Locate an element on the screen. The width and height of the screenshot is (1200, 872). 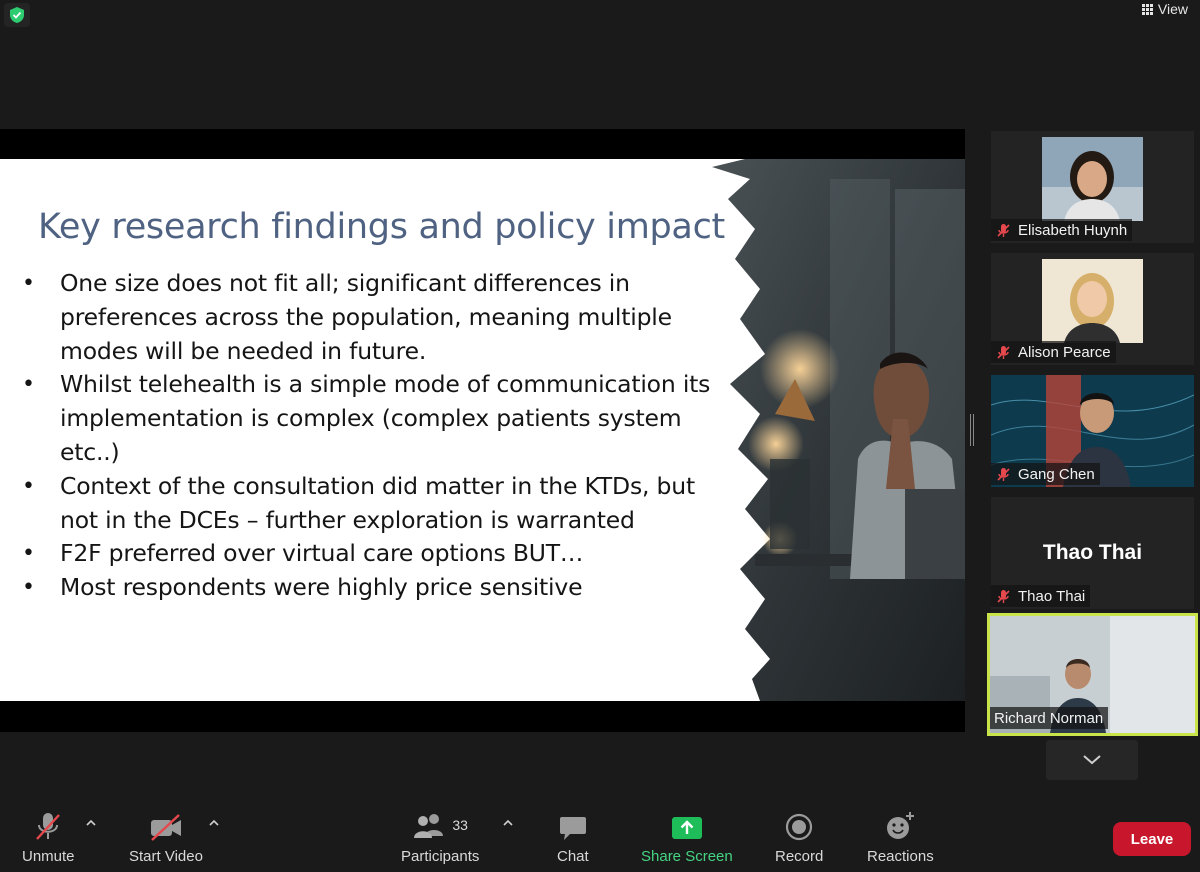
participants-icon is located at coordinates (429, 826).